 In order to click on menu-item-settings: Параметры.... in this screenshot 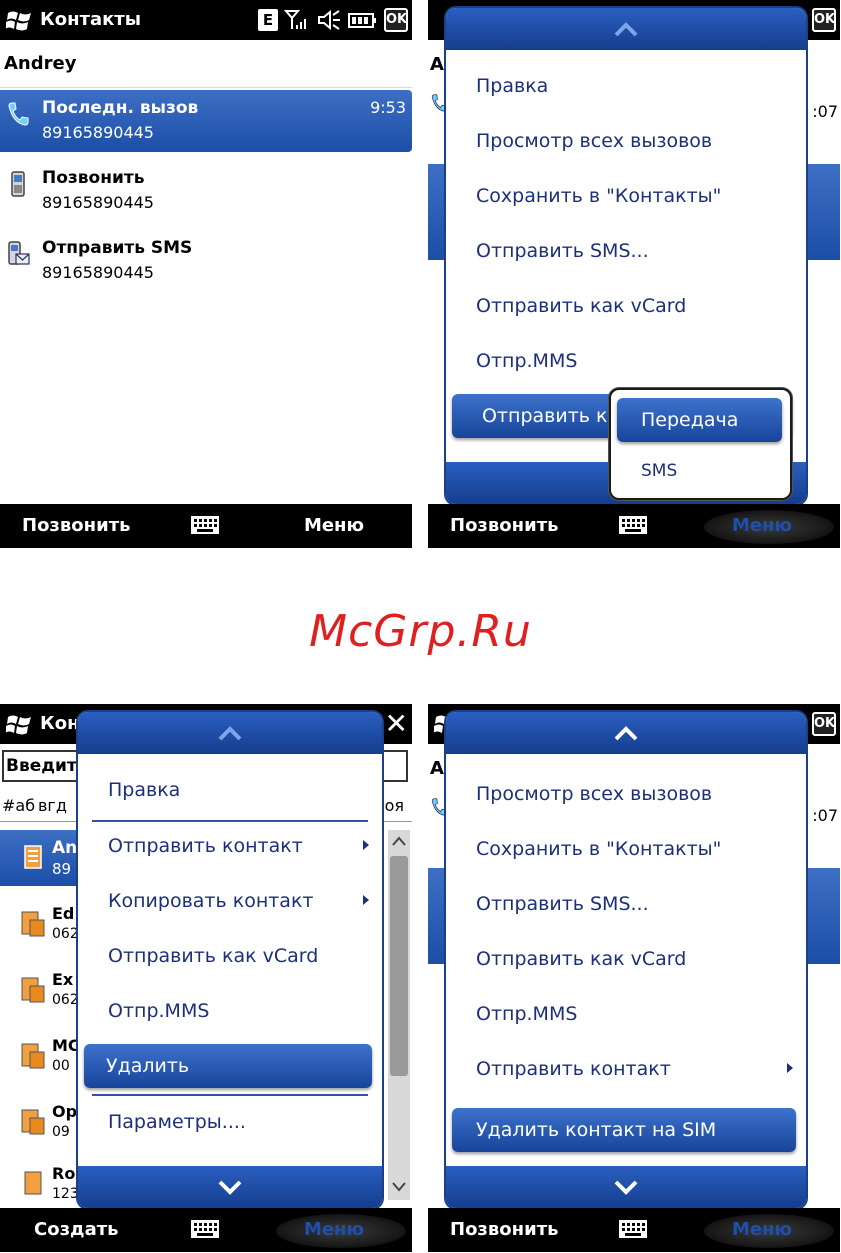, I will do `click(230, 1122)`.